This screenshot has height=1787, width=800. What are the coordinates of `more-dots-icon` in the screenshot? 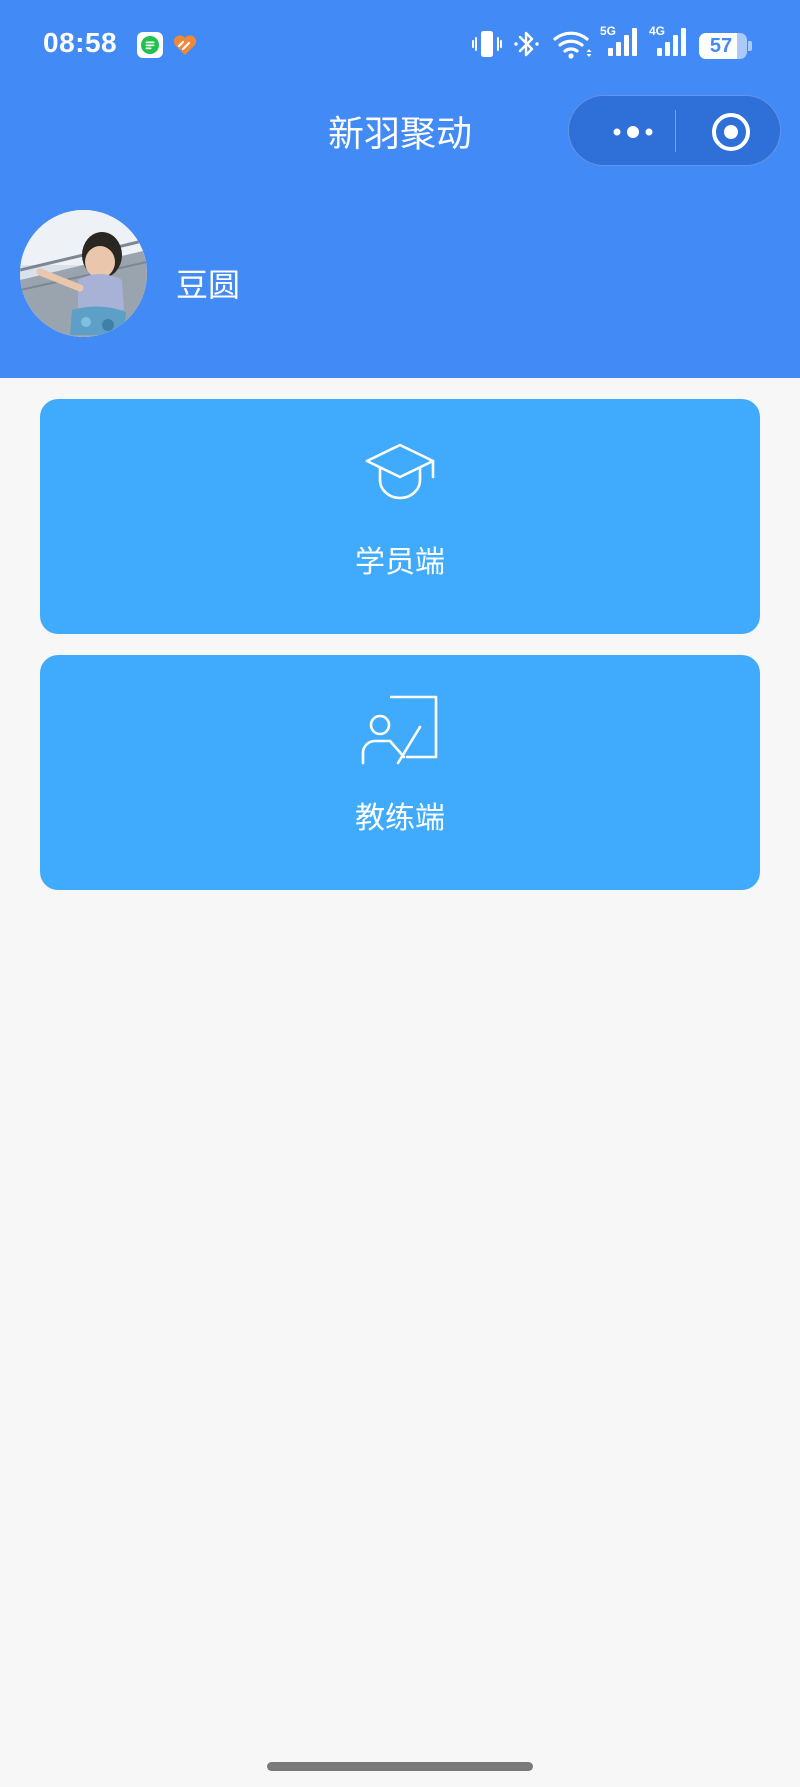 It's located at (641, 132).